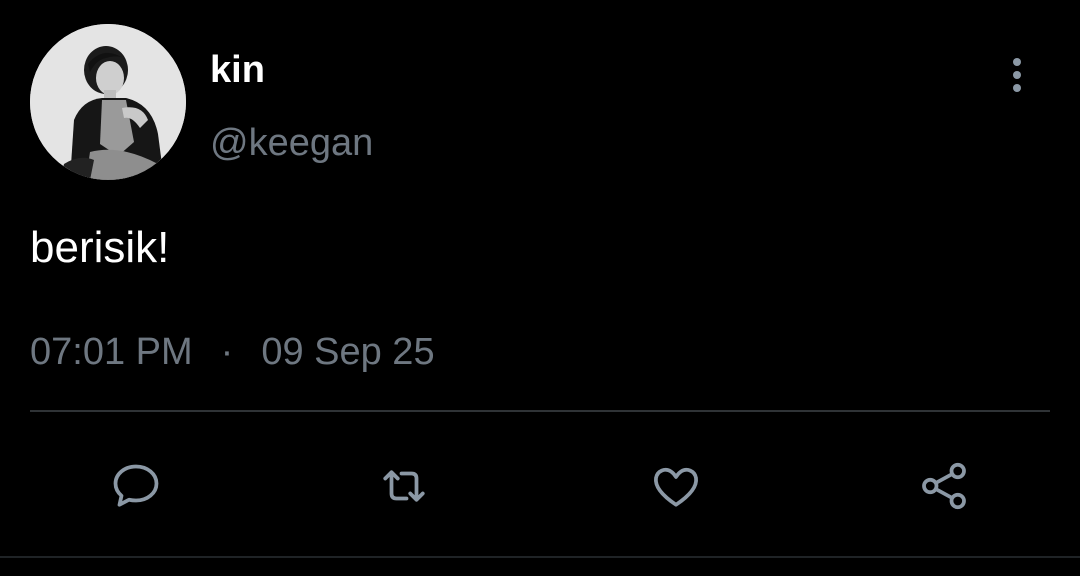  What do you see at coordinates (540, 486) in the screenshot?
I see `action-bar` at bounding box center [540, 486].